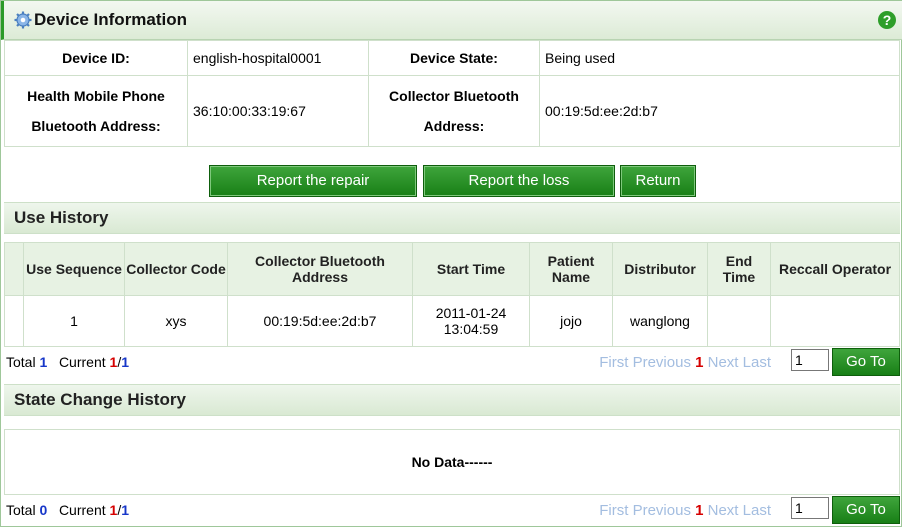 The width and height of the screenshot is (902, 527). Describe the element at coordinates (660, 321) in the screenshot. I see `cell-distributor: wanglong` at that location.